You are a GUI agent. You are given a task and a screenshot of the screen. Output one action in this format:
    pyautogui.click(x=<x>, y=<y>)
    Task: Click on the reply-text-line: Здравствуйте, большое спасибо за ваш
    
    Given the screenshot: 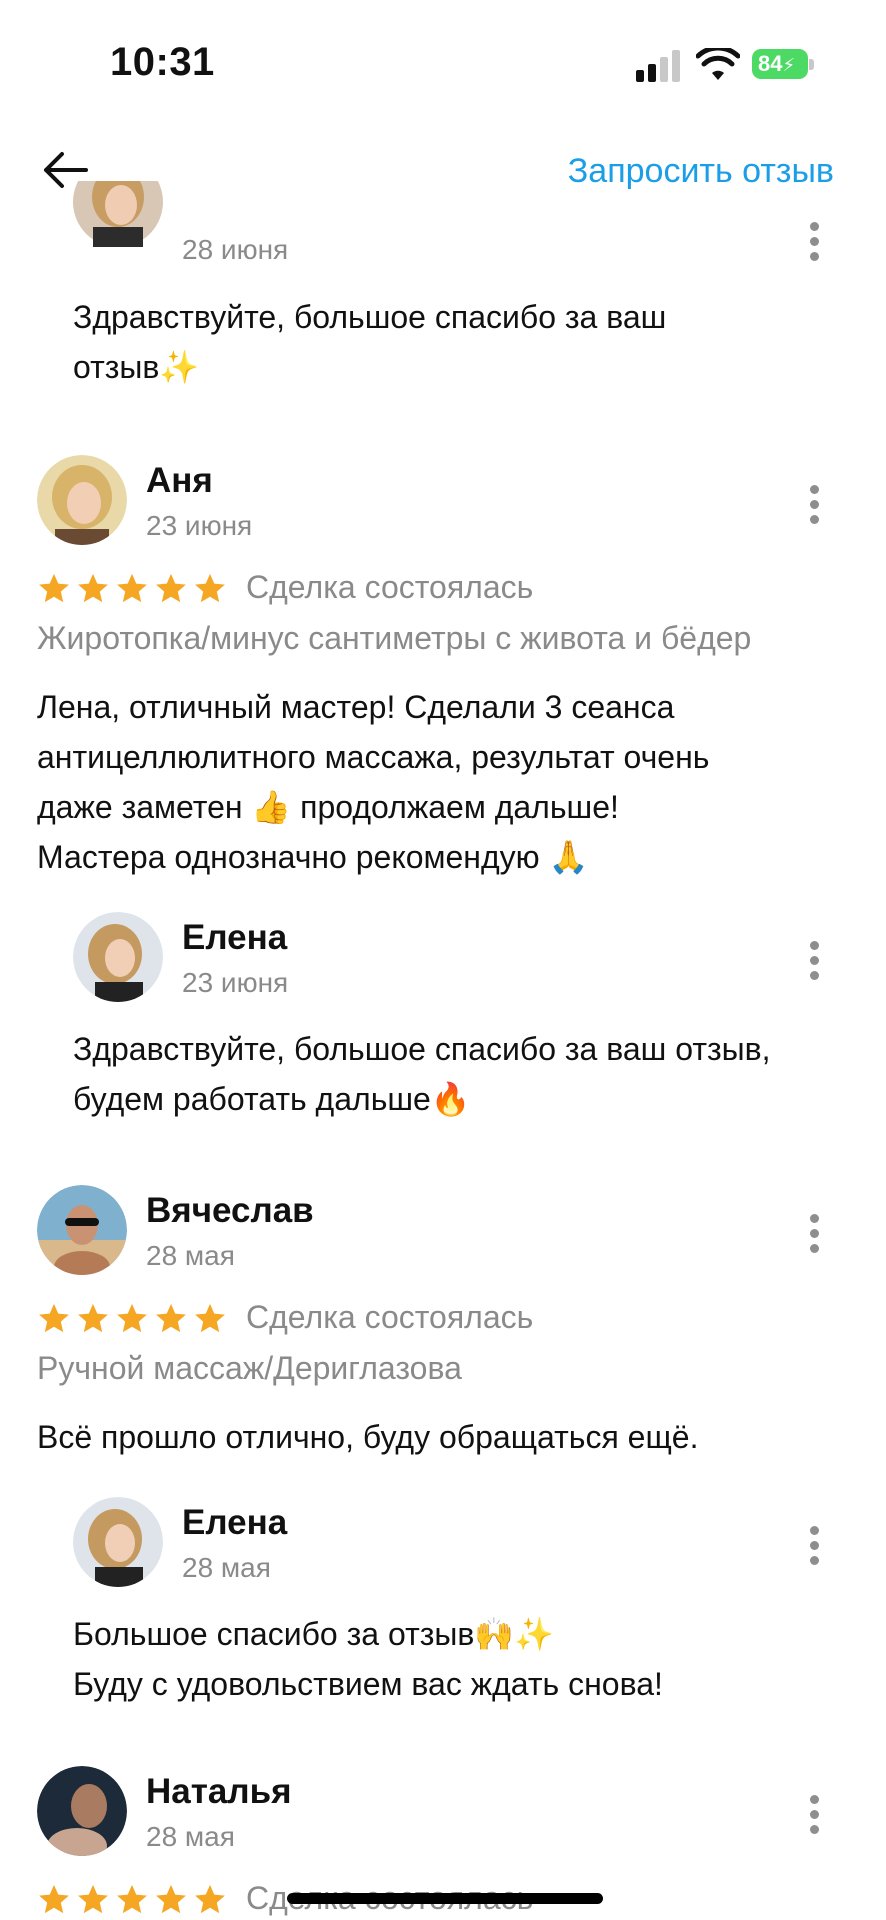 What is the action you would take?
    pyautogui.click(x=370, y=317)
    